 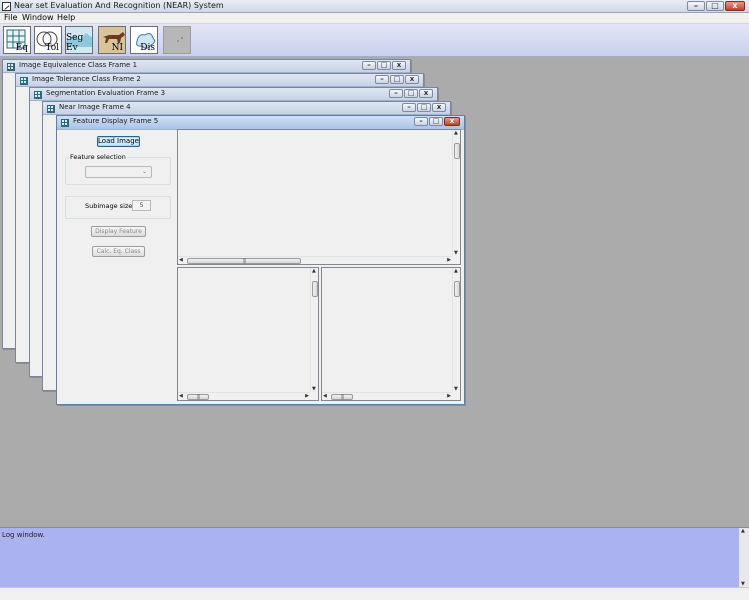 What do you see at coordinates (144, 40) in the screenshot?
I see `toolbar-dis-button: Dis` at bounding box center [144, 40].